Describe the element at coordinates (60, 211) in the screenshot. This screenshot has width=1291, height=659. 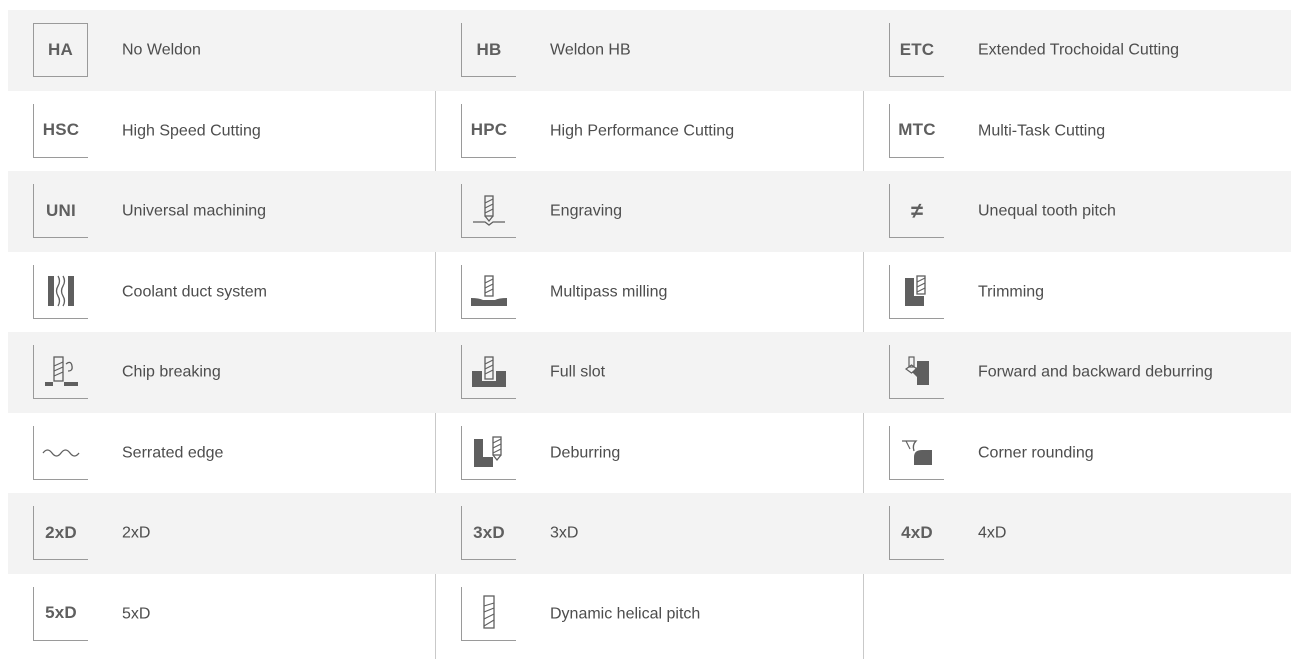
I see `uni-icon: UNI` at that location.